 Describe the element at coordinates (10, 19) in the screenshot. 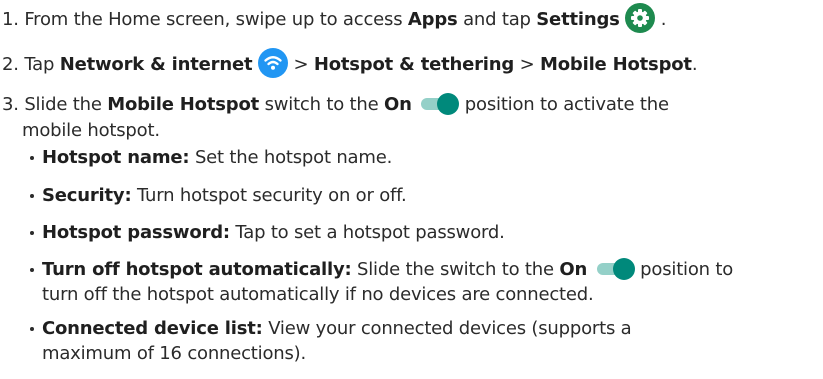

I see `step-number: 1.` at that location.